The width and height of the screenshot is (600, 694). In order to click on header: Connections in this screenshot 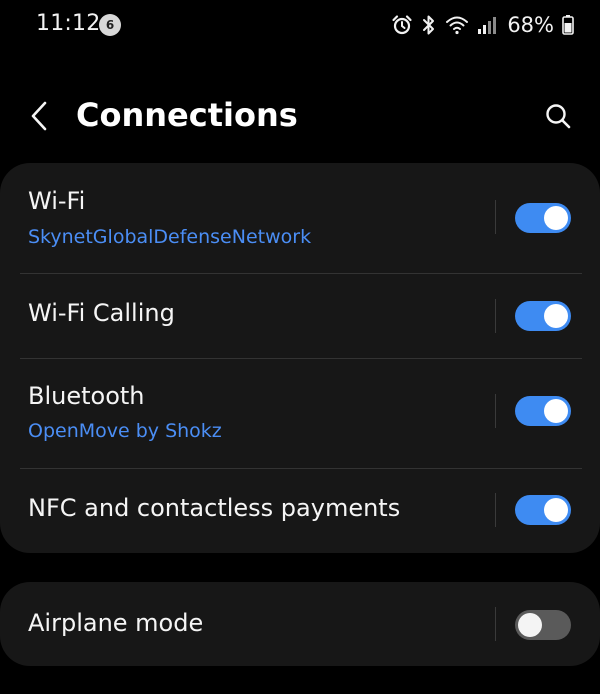, I will do `click(300, 118)`.